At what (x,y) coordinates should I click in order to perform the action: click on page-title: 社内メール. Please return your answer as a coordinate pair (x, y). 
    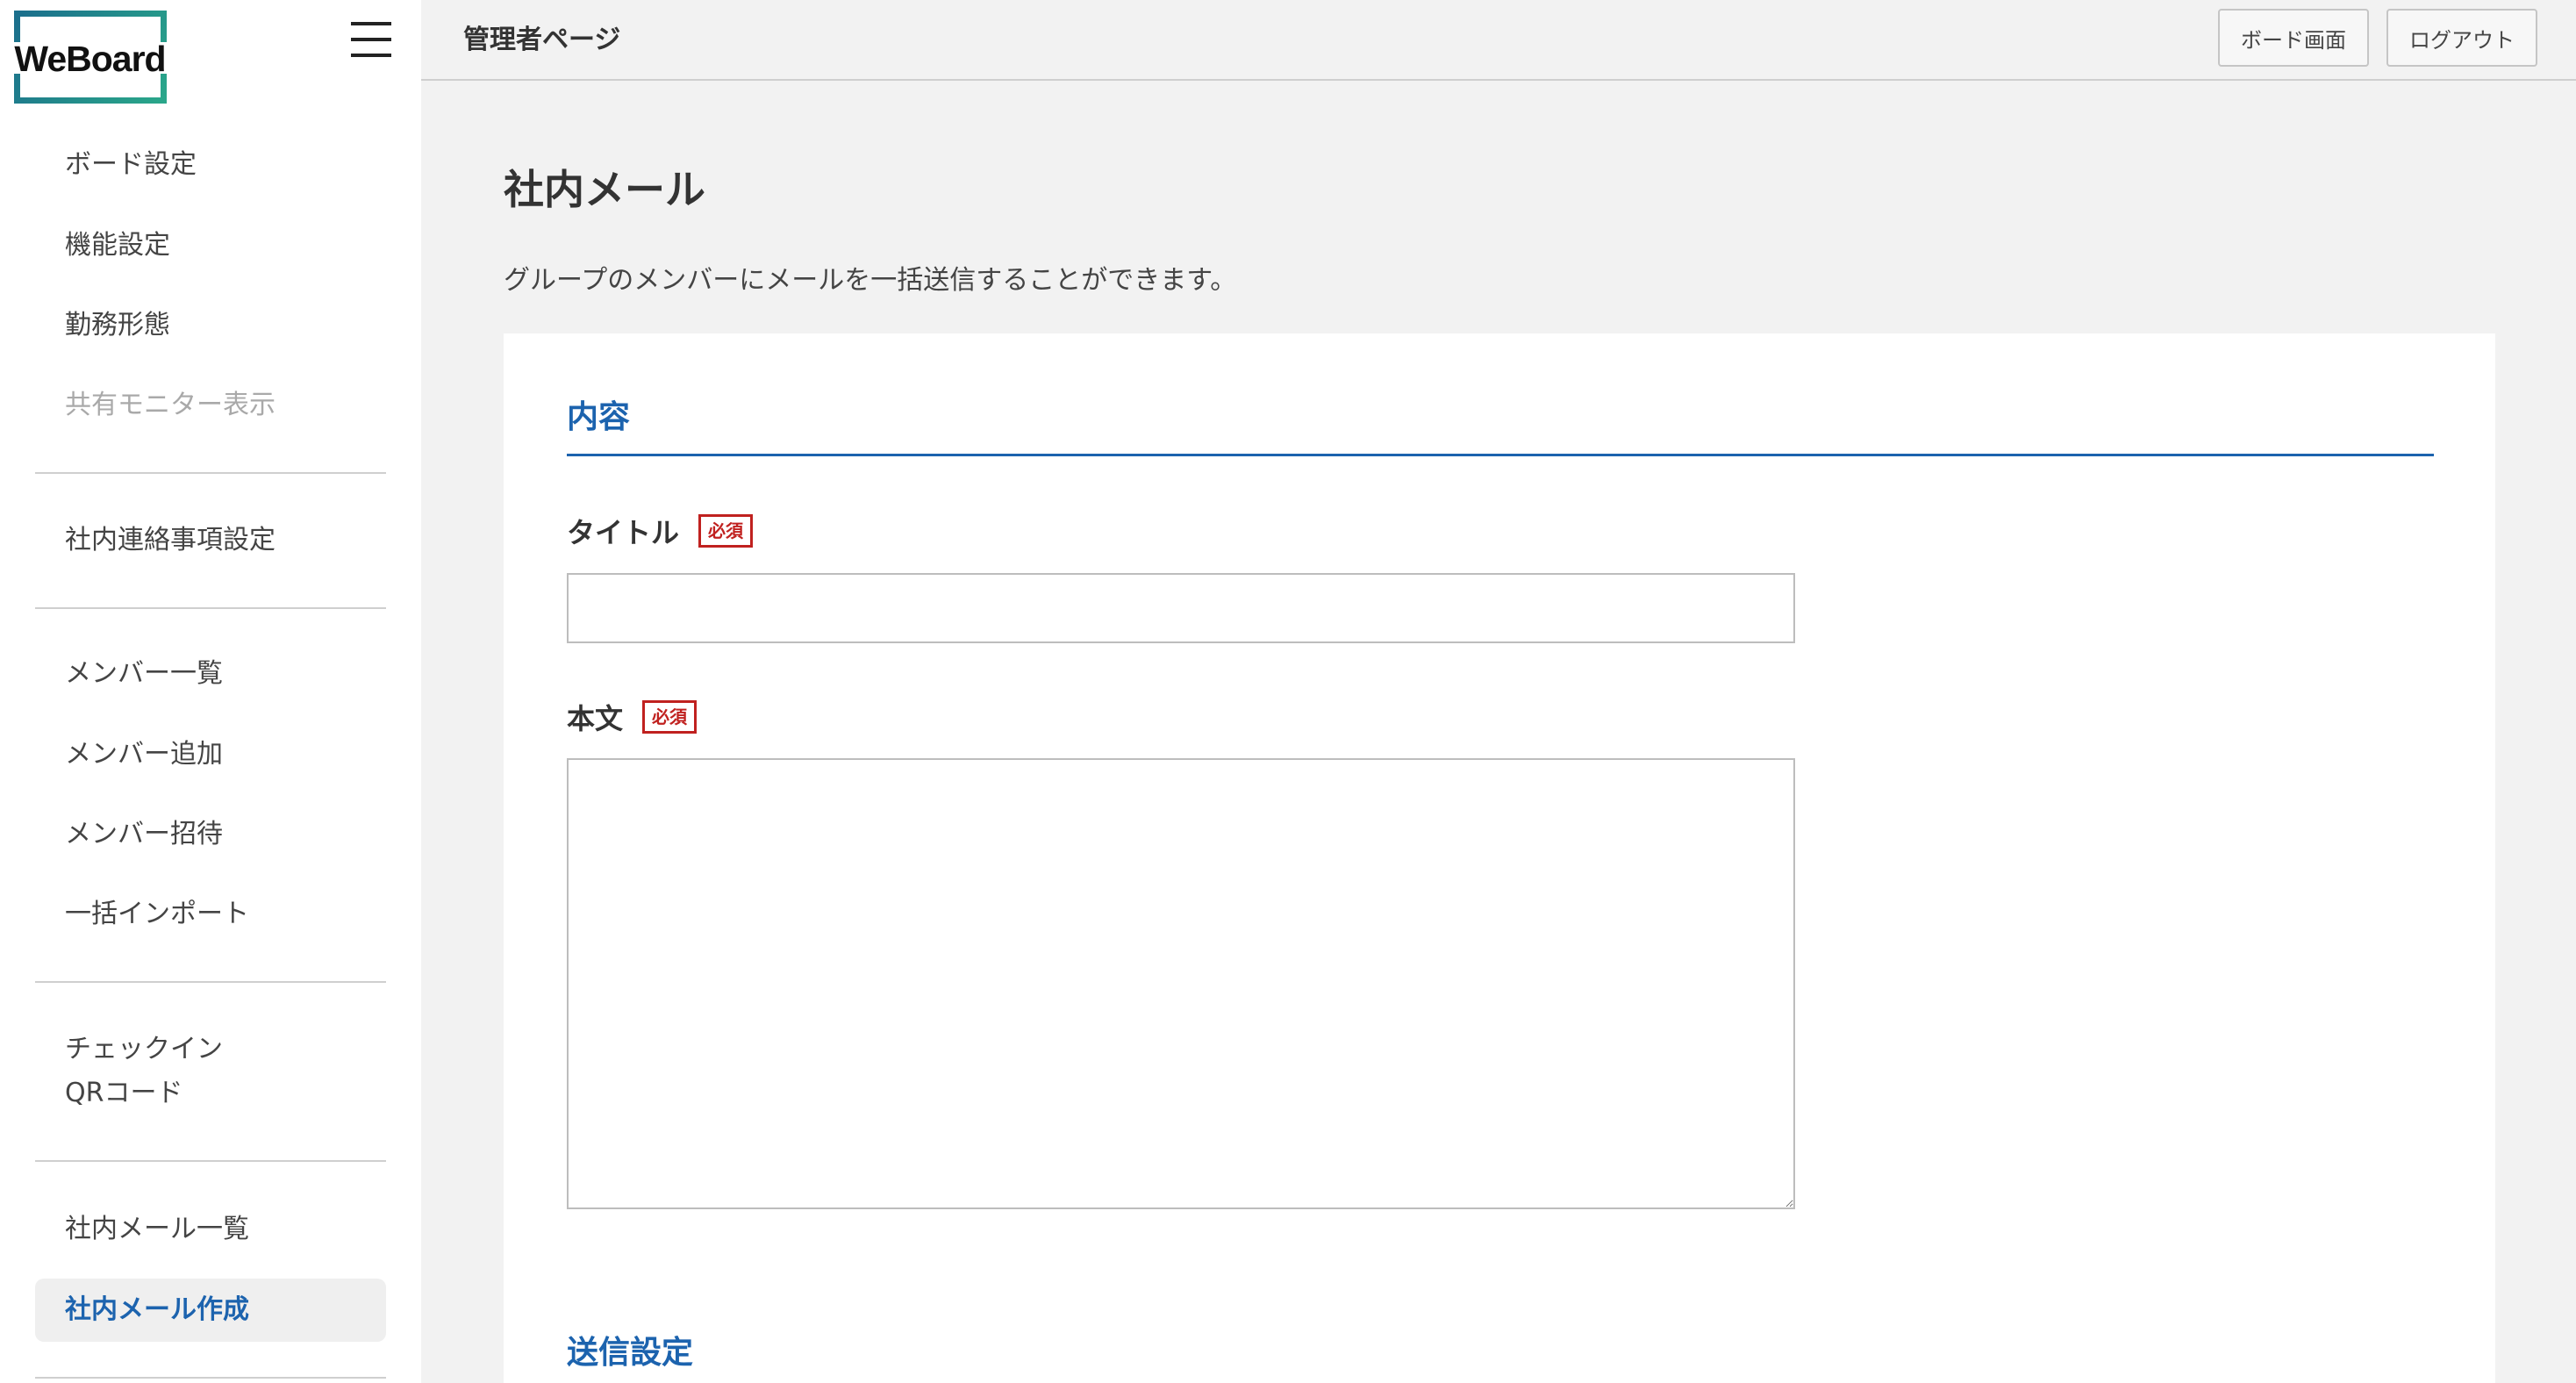
    Looking at the image, I should click on (604, 189).